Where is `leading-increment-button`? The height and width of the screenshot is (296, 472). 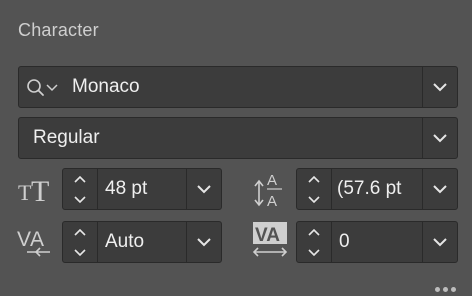
leading-increment-button is located at coordinates (314, 179).